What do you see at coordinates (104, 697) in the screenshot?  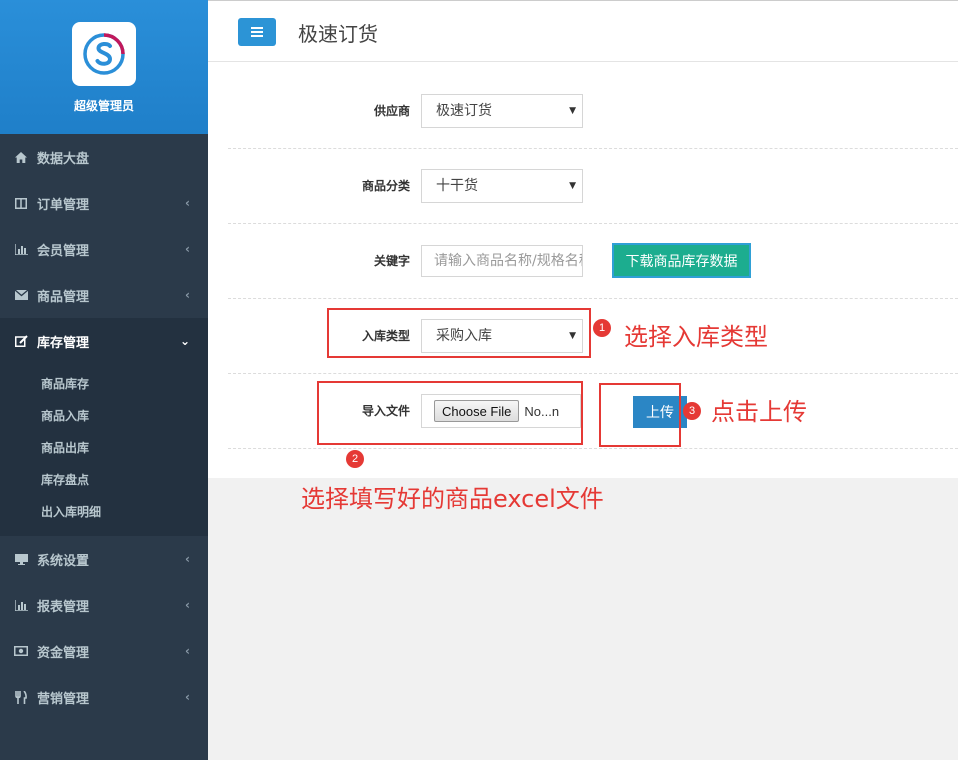 I see `sidebar-item-marketing: 营销管理 ‹` at bounding box center [104, 697].